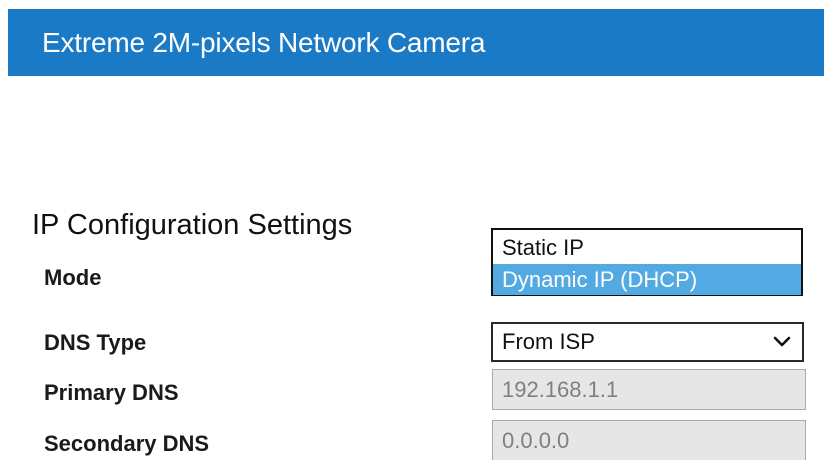 The width and height of the screenshot is (824, 460). I want to click on mode-dropdown-list: Static IP Dynamic IP (DHCP), so click(647, 262).